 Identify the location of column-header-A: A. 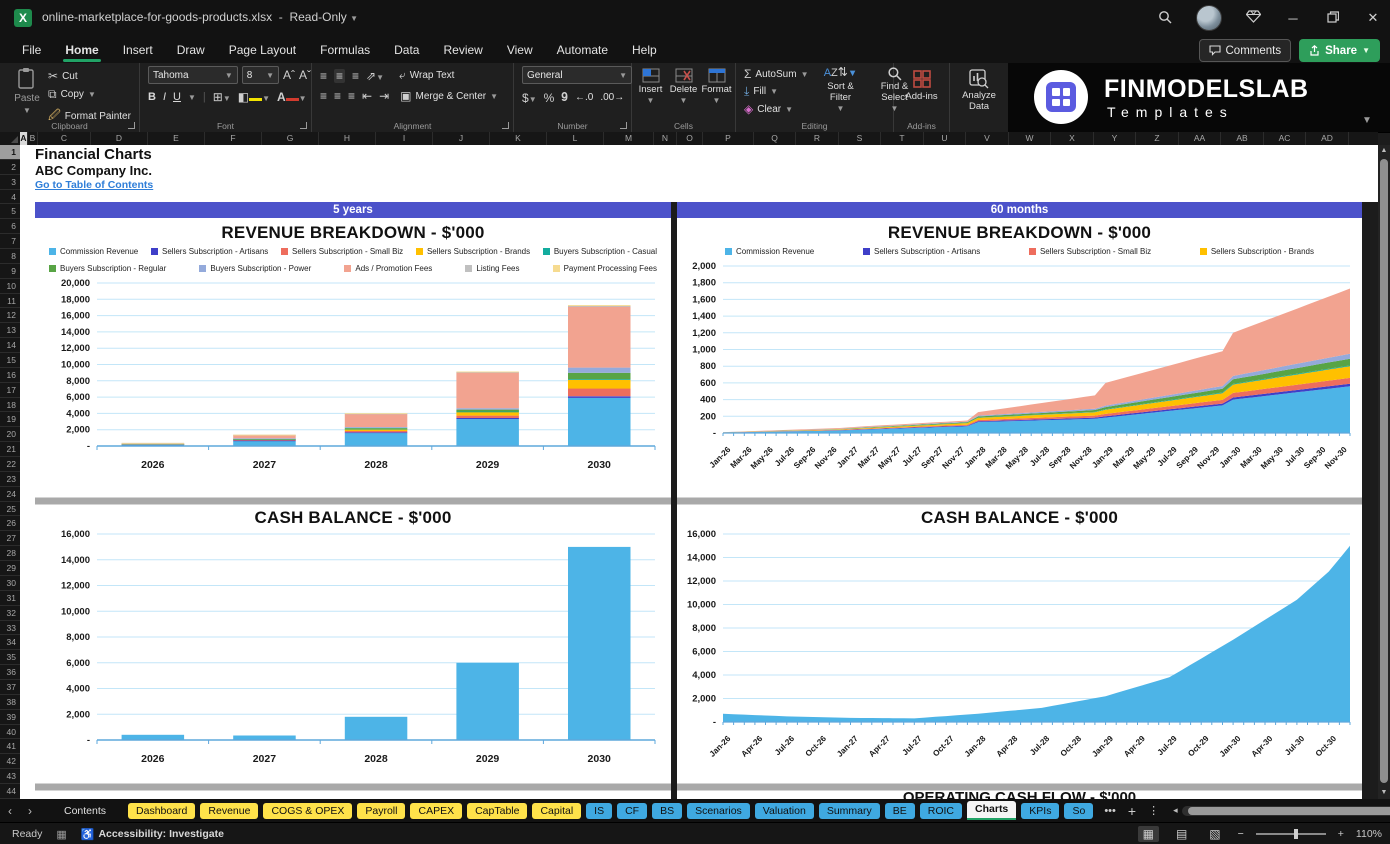
(24, 138).